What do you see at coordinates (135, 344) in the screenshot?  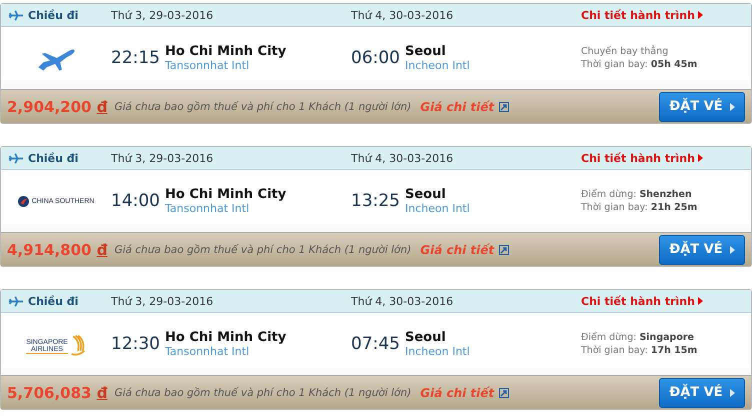 I see `departure-time: 12:30` at bounding box center [135, 344].